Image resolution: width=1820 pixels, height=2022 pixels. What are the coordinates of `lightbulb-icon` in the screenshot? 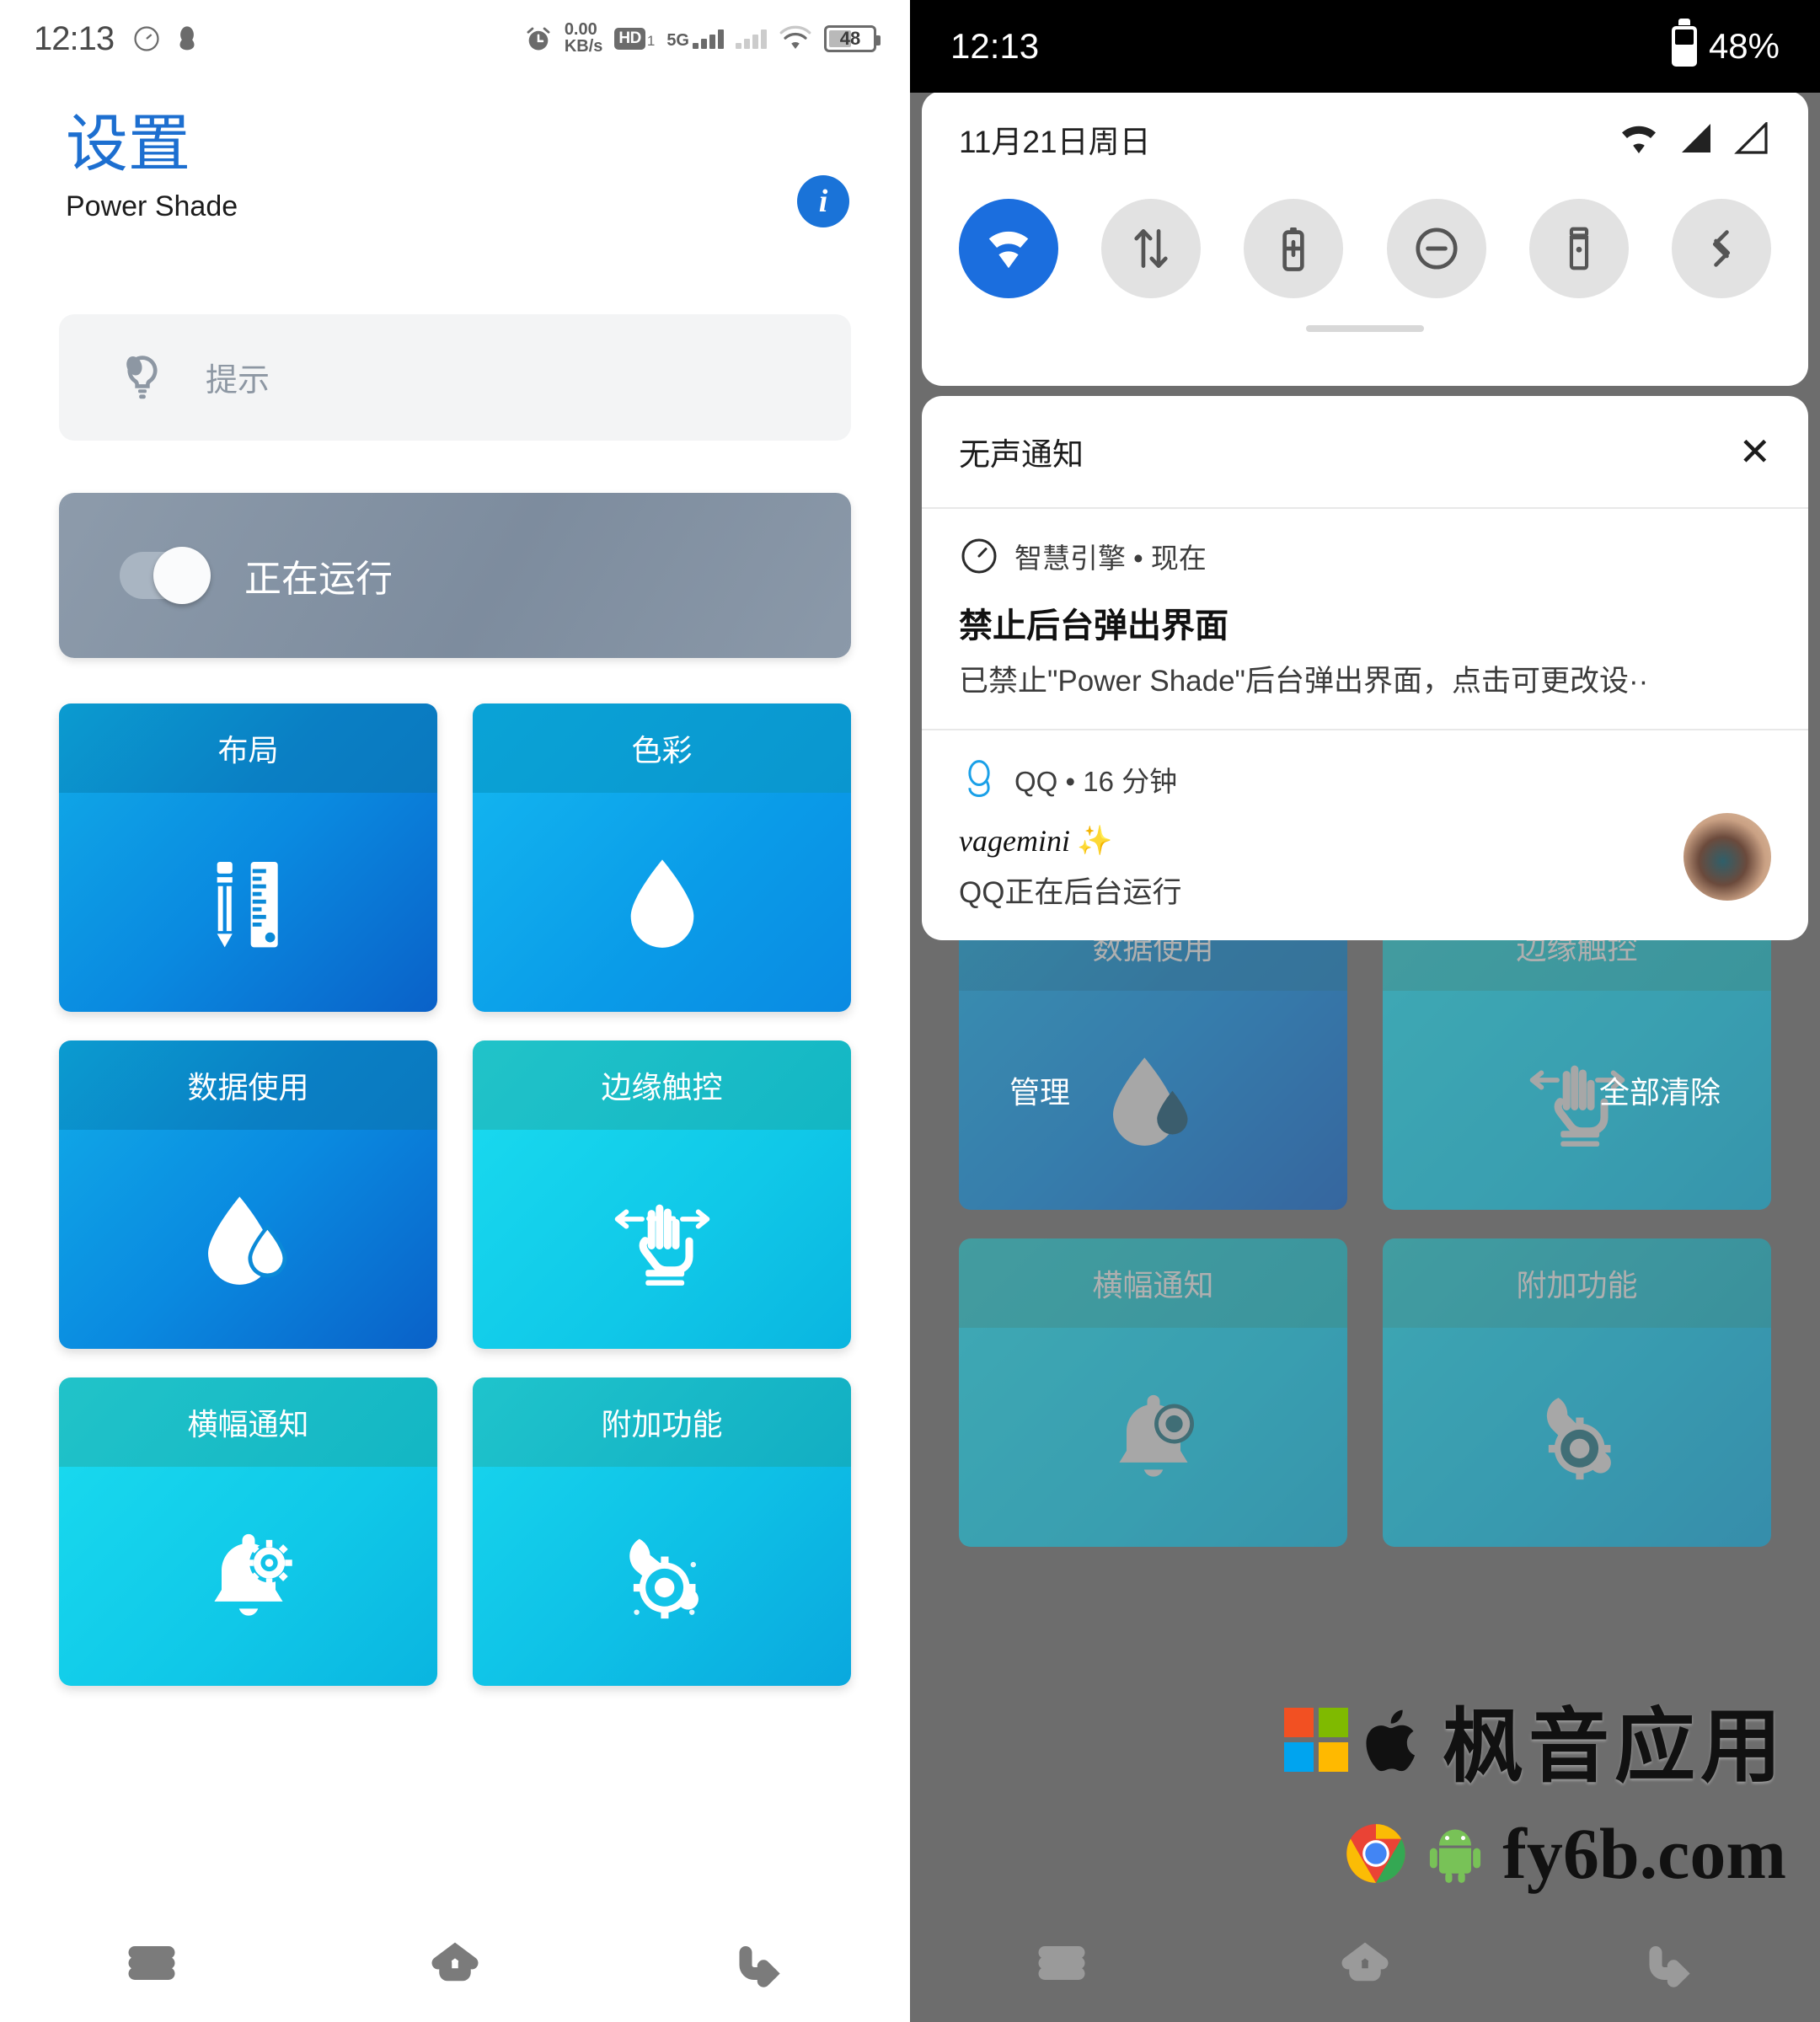 It's located at (142, 377).